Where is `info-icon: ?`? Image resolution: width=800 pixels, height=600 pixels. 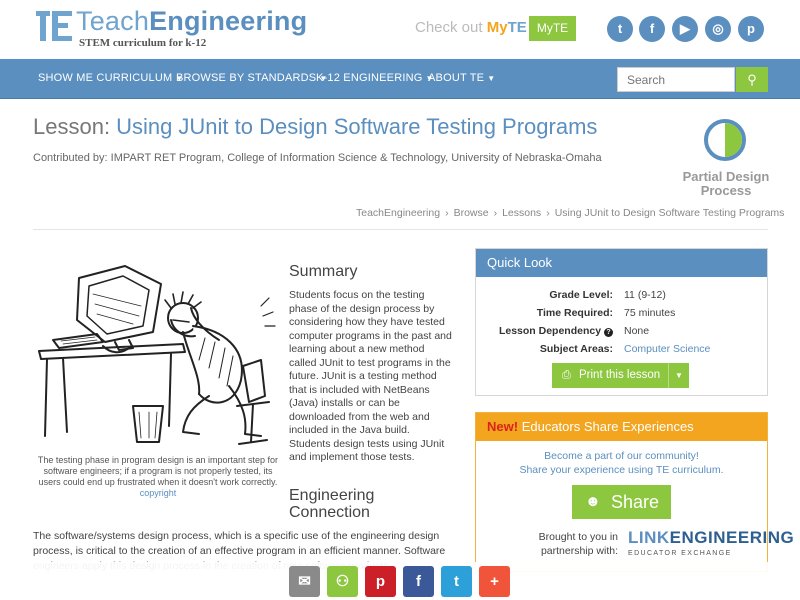
info-icon: ? is located at coordinates (608, 332).